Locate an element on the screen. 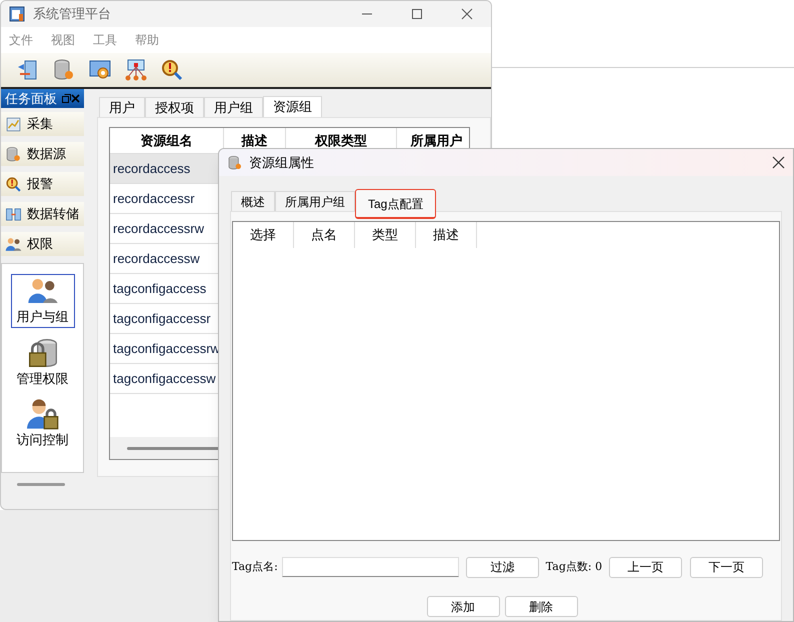 This screenshot has height=622, width=794. pin-icon is located at coordinates (66, 98).